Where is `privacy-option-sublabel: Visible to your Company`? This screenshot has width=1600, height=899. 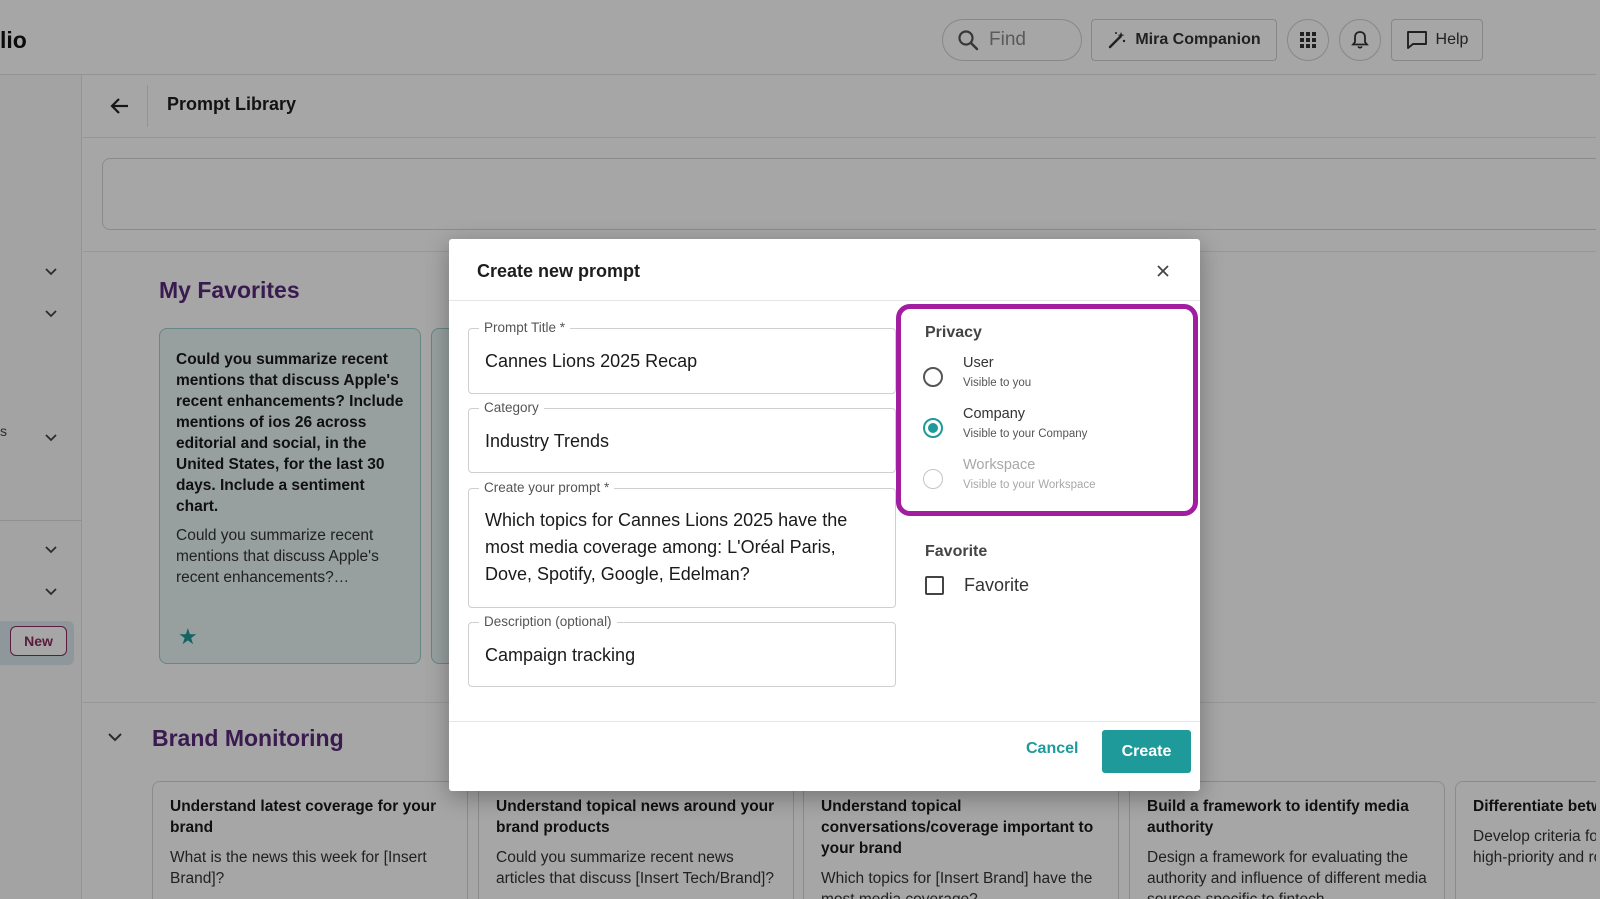
privacy-option-sublabel: Visible to your Company is located at coordinates (1025, 434).